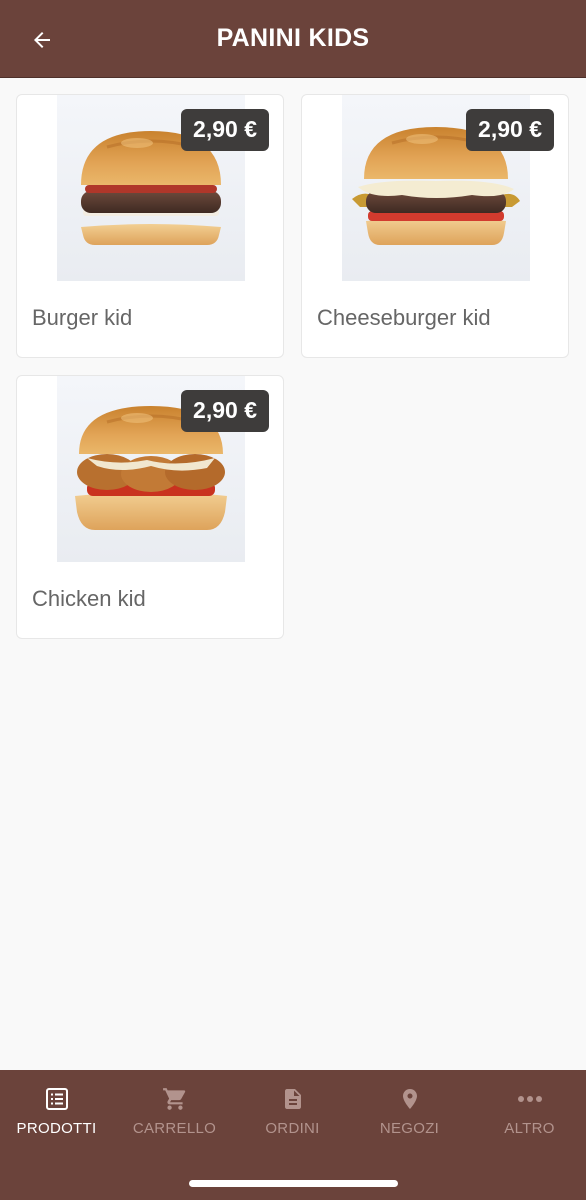  I want to click on location-pin-icon, so click(410, 1099).